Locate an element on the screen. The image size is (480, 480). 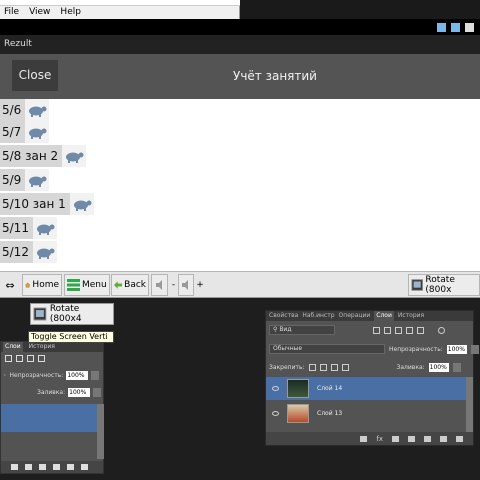
rotate-button-secondary: Rotate (800x4 is located at coordinates (72, 314).